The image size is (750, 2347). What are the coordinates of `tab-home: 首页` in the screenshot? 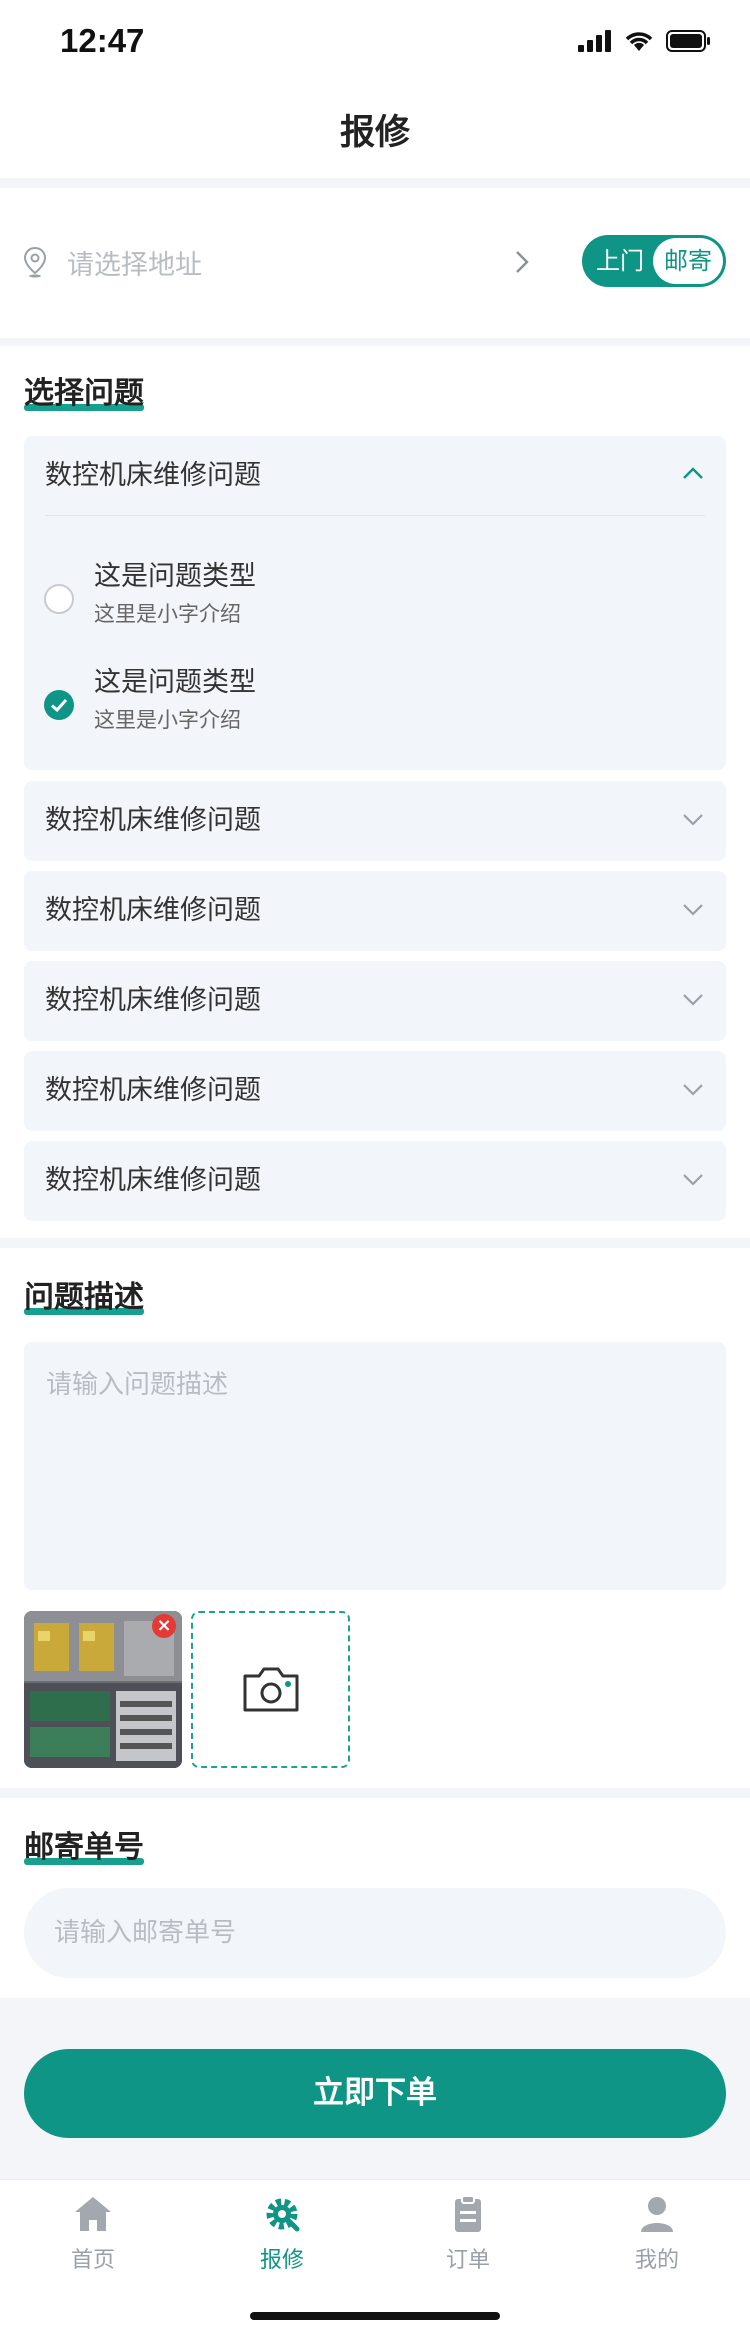 It's located at (93, 2234).